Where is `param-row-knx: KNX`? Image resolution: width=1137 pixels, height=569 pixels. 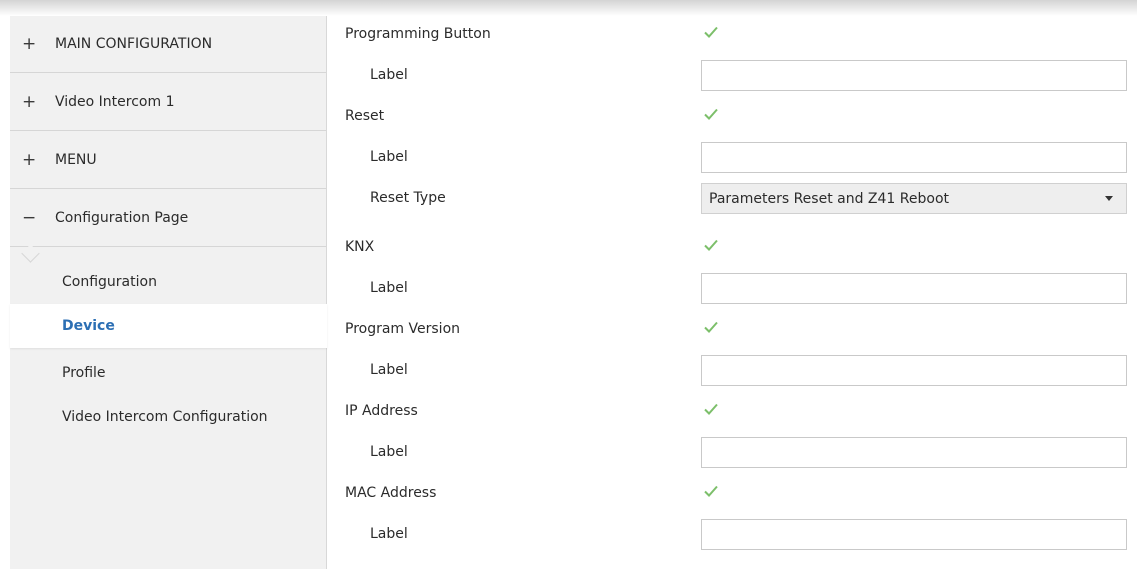
param-row-knx: KNX is located at coordinates (732, 249).